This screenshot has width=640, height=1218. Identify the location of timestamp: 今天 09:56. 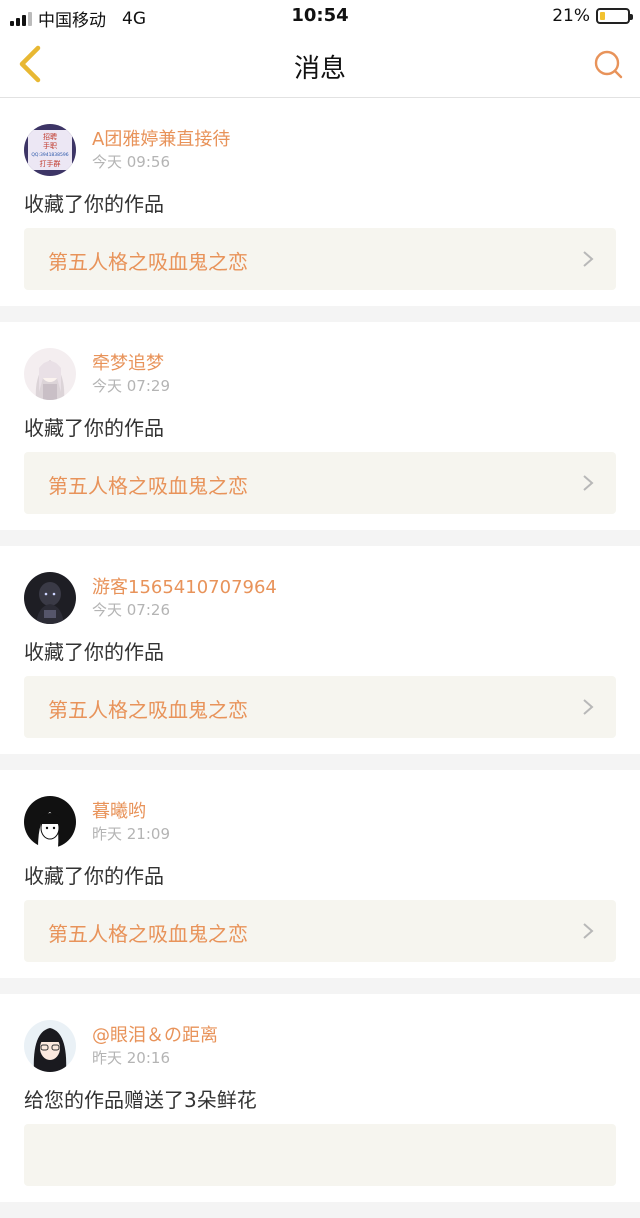
(131, 162).